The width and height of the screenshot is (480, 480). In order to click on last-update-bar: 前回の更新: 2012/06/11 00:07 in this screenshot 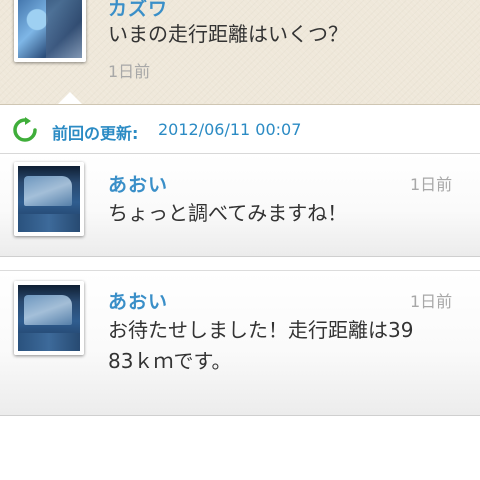, I will do `click(240, 129)`.